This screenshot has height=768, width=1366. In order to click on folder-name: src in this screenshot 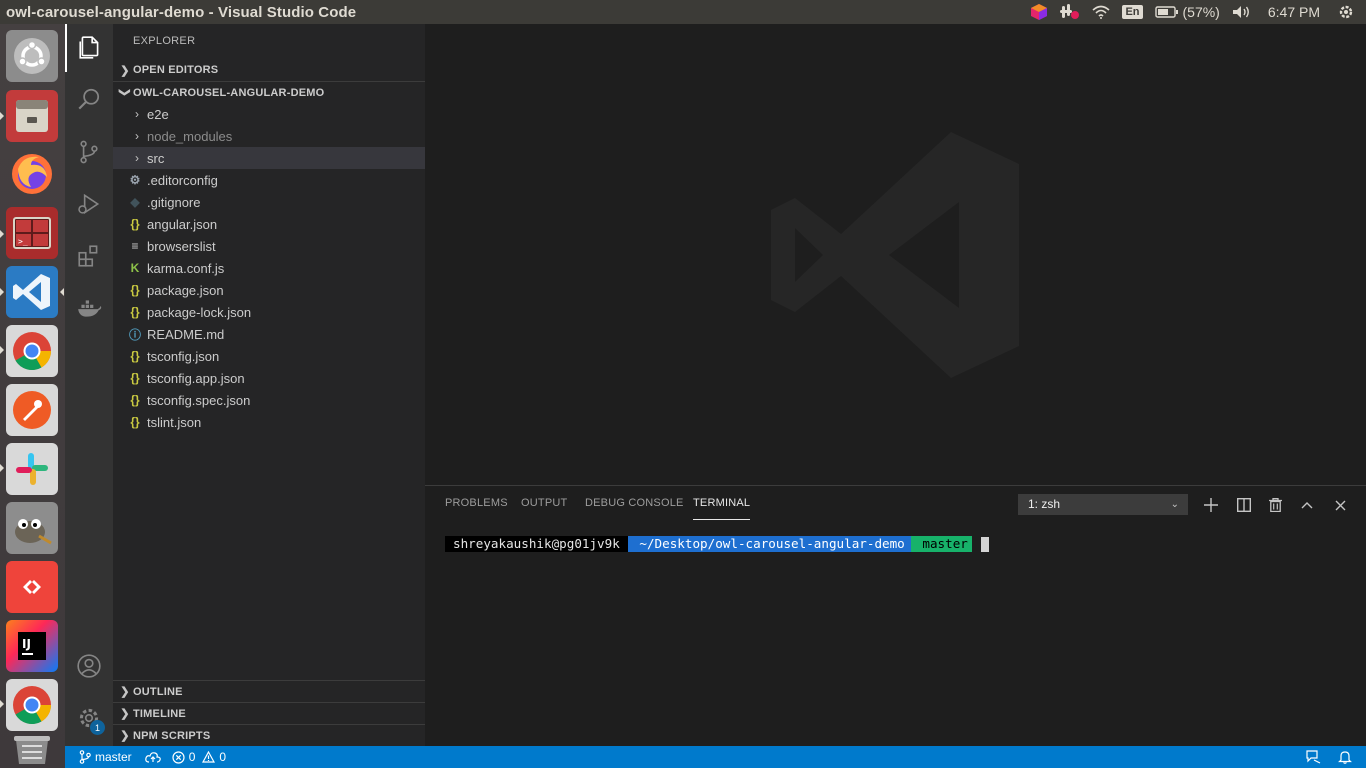, I will do `click(156, 158)`.